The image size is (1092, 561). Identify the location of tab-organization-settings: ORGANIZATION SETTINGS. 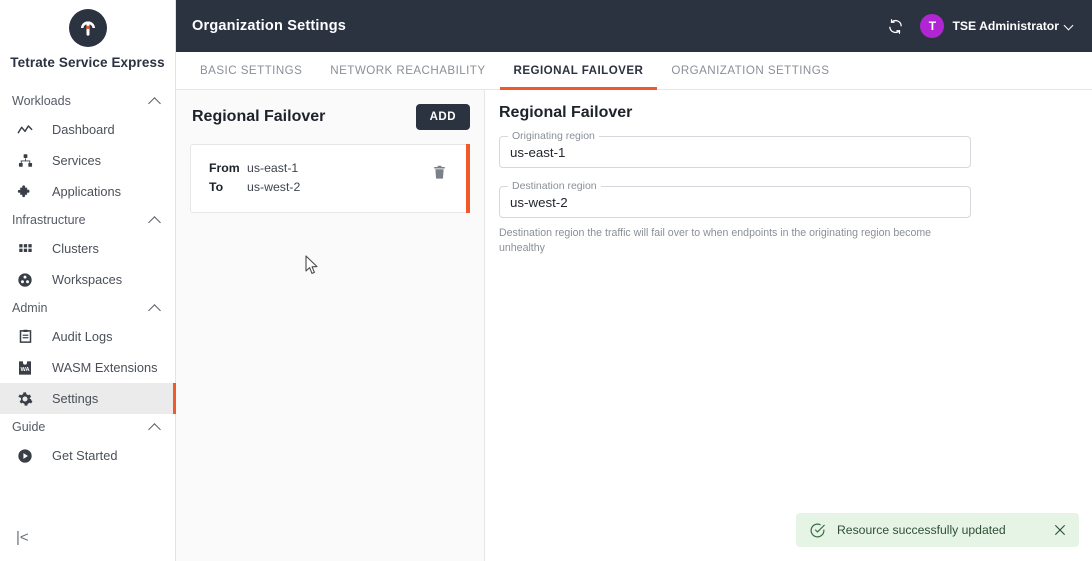
(750, 70).